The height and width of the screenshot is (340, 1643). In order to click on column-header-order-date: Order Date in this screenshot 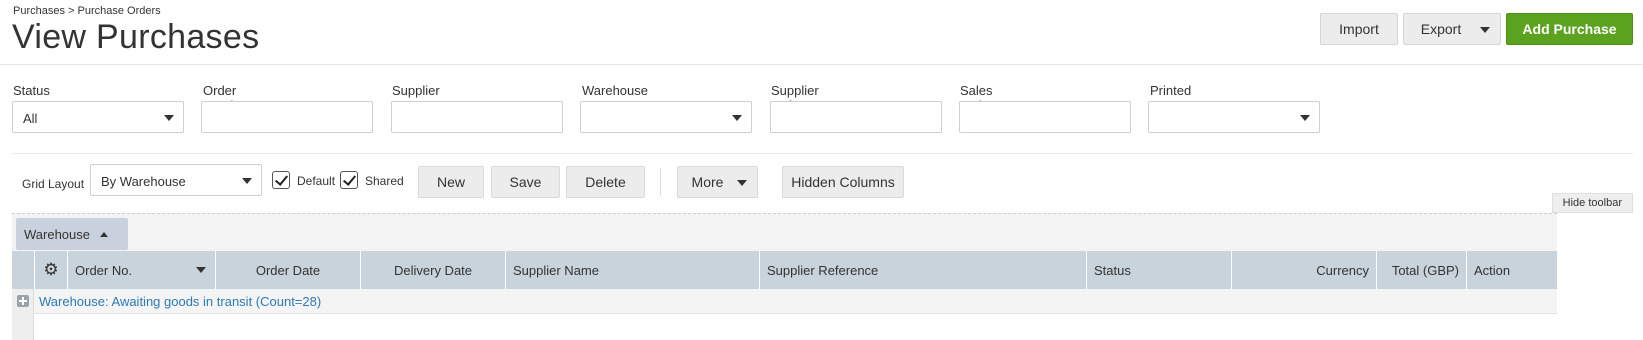, I will do `click(287, 270)`.